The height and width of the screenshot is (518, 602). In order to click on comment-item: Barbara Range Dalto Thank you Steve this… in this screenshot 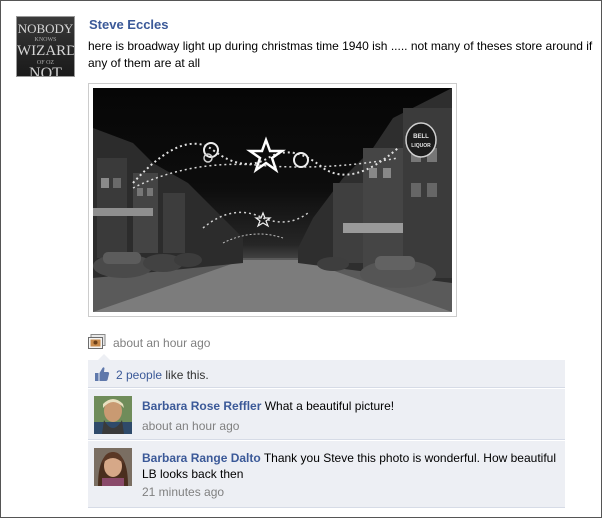, I will do `click(326, 474)`.